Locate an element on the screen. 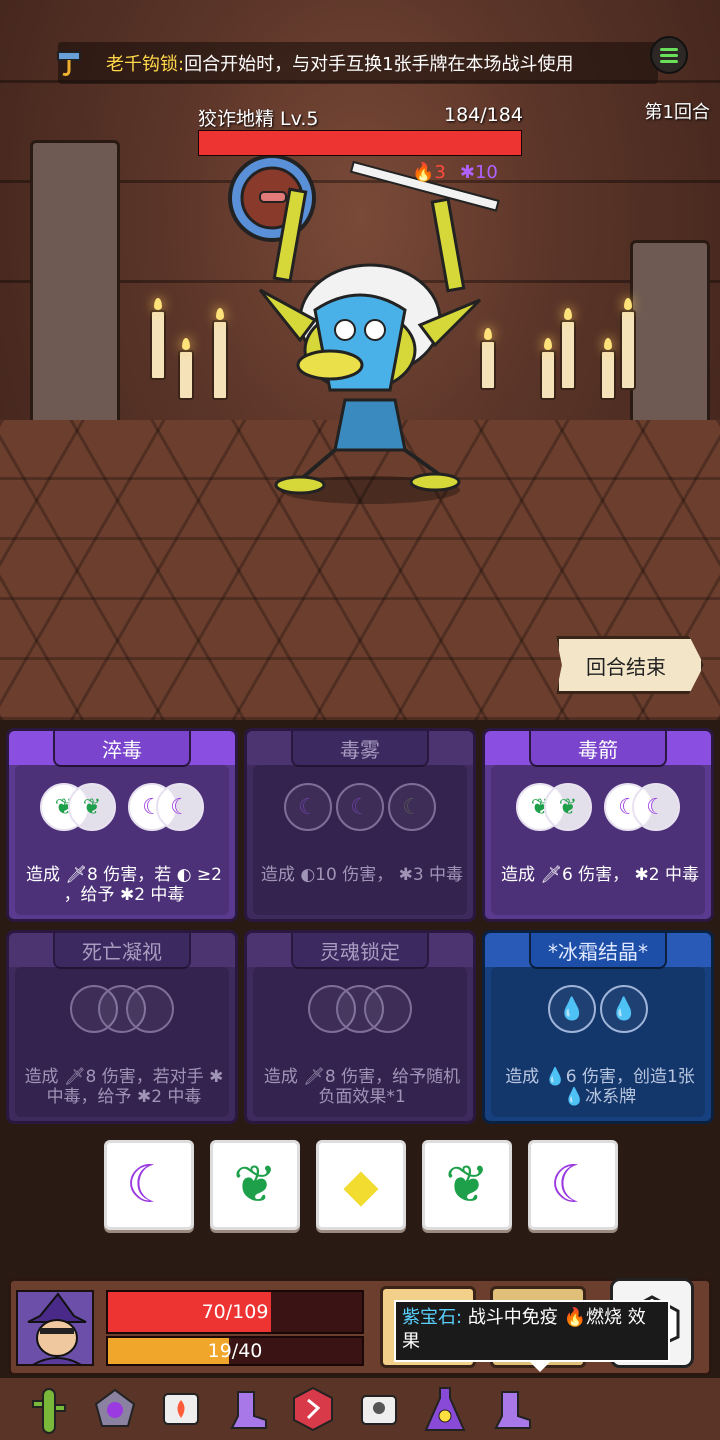  relic-bar is located at coordinates (360, 1409).